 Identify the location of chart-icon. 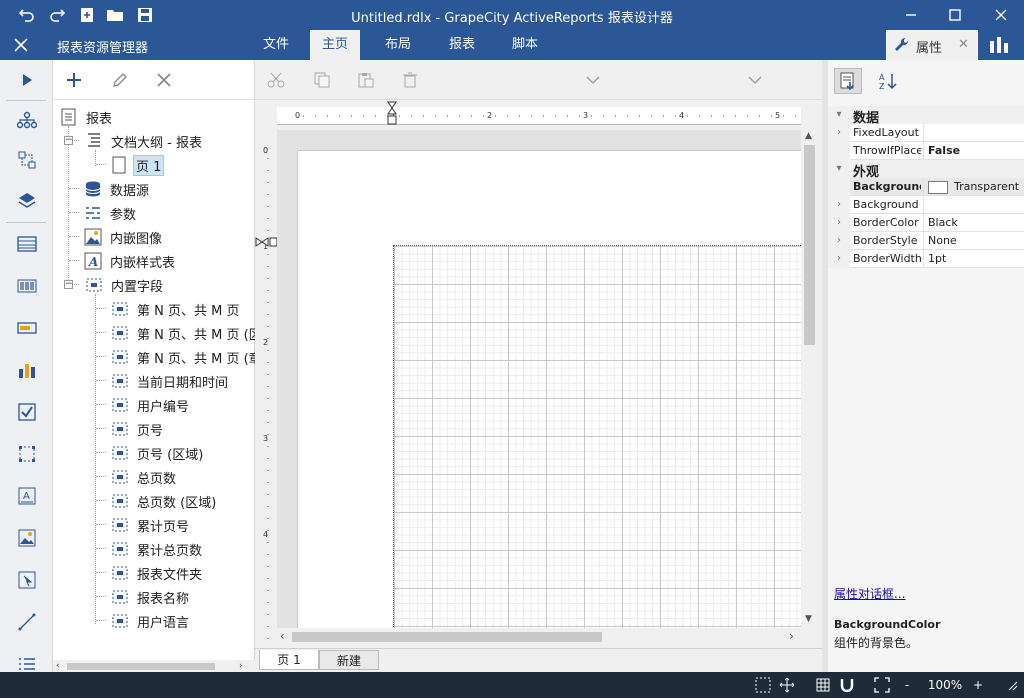
(27, 370).